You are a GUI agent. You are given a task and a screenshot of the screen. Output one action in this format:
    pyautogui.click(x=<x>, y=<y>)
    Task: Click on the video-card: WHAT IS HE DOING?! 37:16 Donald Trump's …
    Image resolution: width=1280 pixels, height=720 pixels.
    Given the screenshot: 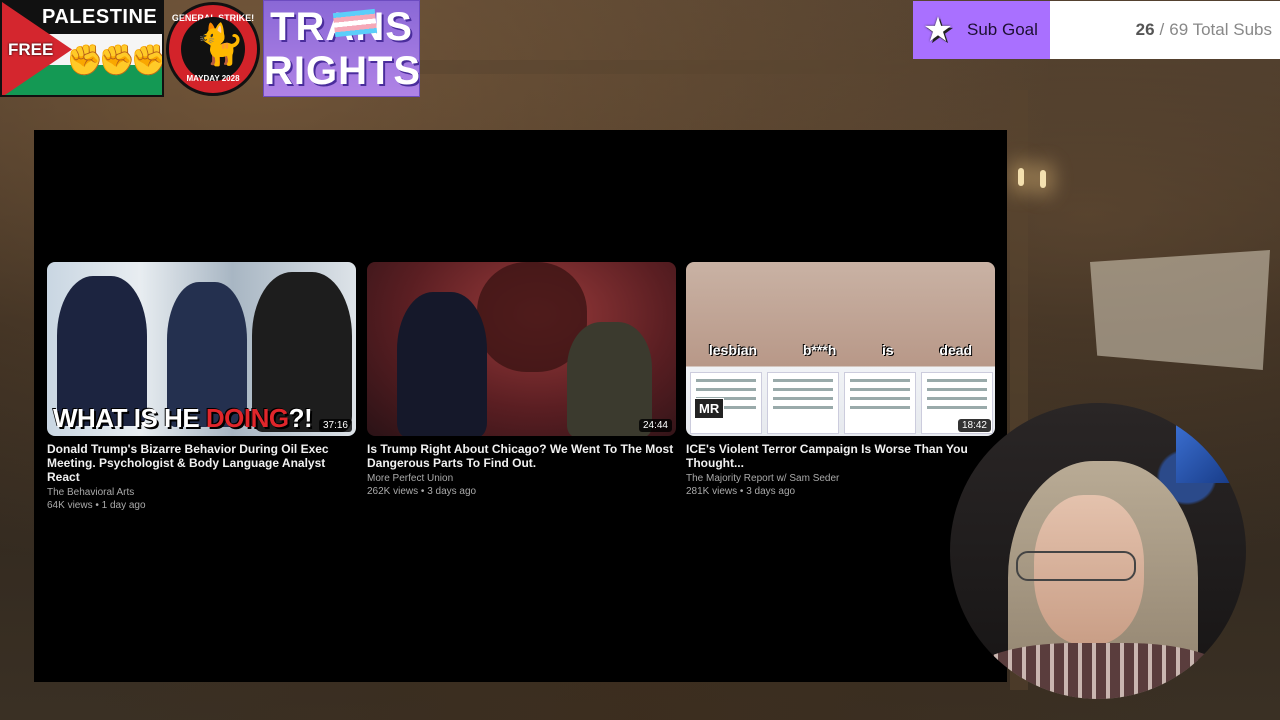 What is the action you would take?
    pyautogui.click(x=201, y=386)
    